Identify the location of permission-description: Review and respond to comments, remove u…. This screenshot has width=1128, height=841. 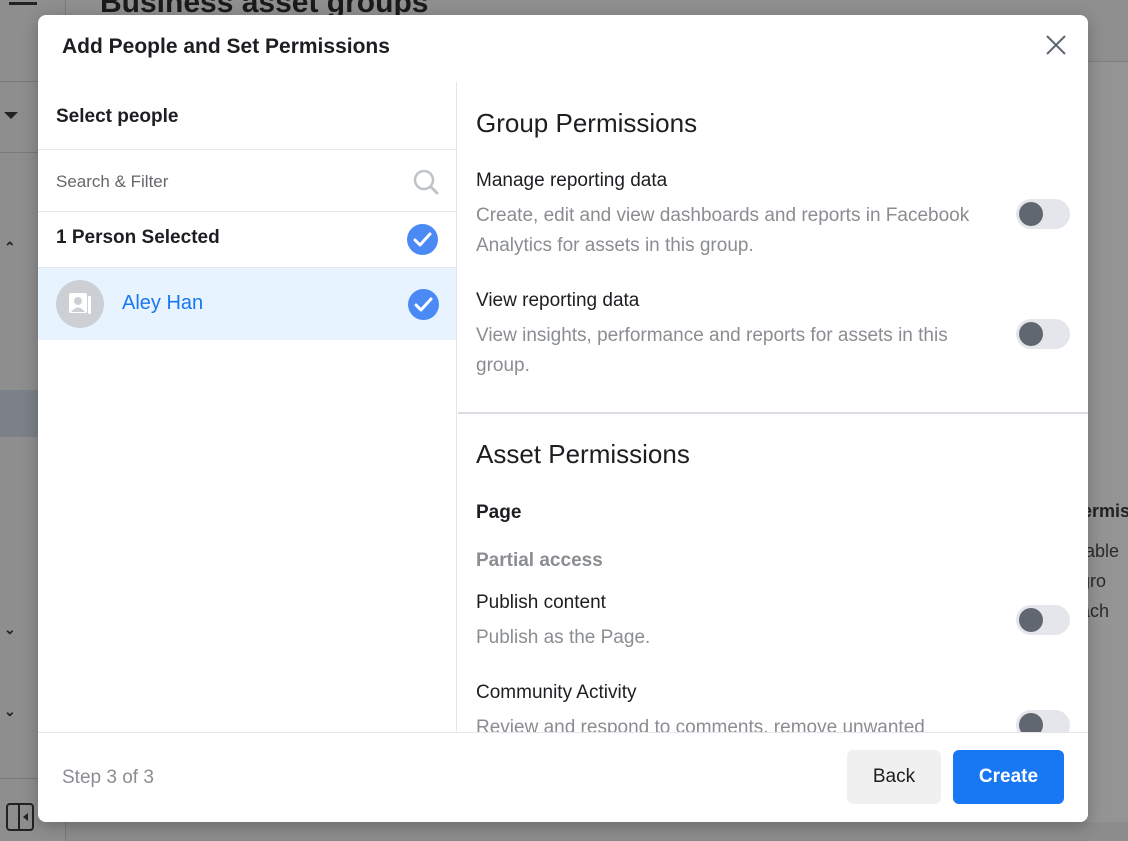
(700, 724).